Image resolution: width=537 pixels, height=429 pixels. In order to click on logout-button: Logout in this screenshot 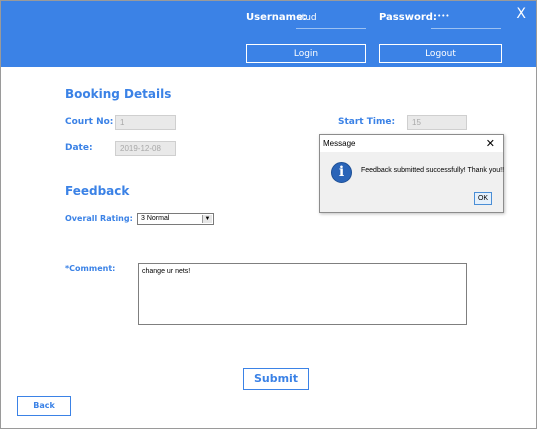, I will do `click(440, 53)`.